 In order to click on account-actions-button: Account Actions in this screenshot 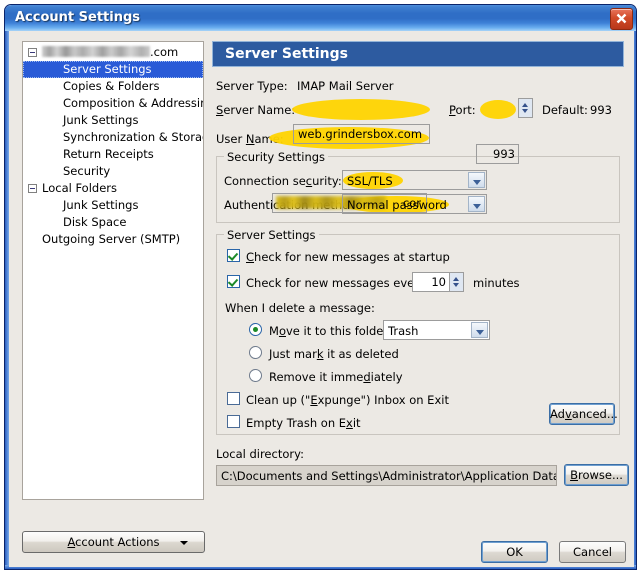, I will do `click(113, 542)`.